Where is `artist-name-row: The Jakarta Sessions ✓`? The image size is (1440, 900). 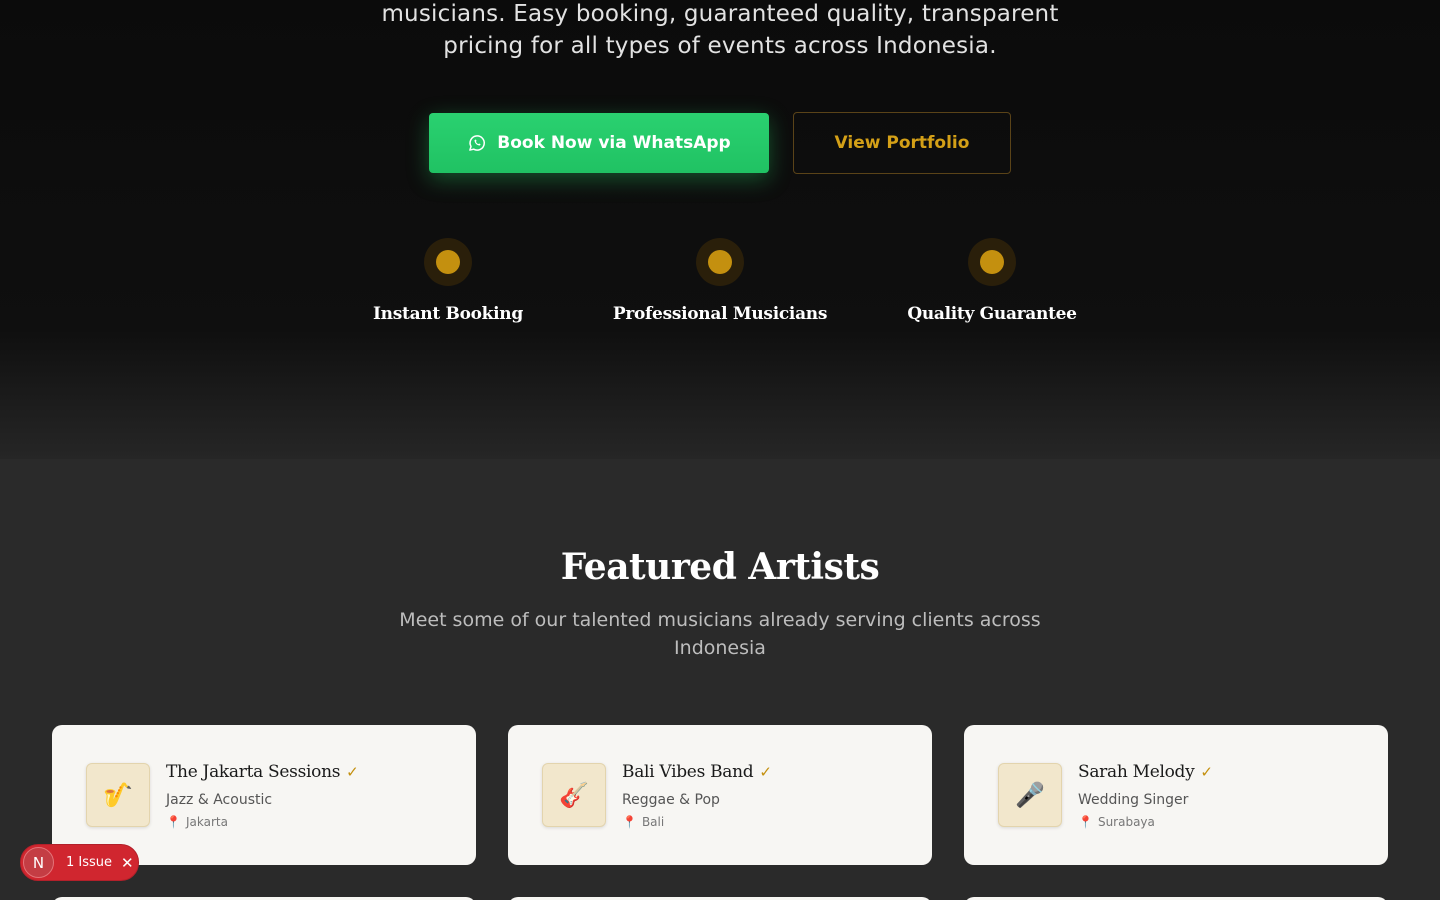
artist-name-row: The Jakarta Sessions ✓ is located at coordinates (262, 772).